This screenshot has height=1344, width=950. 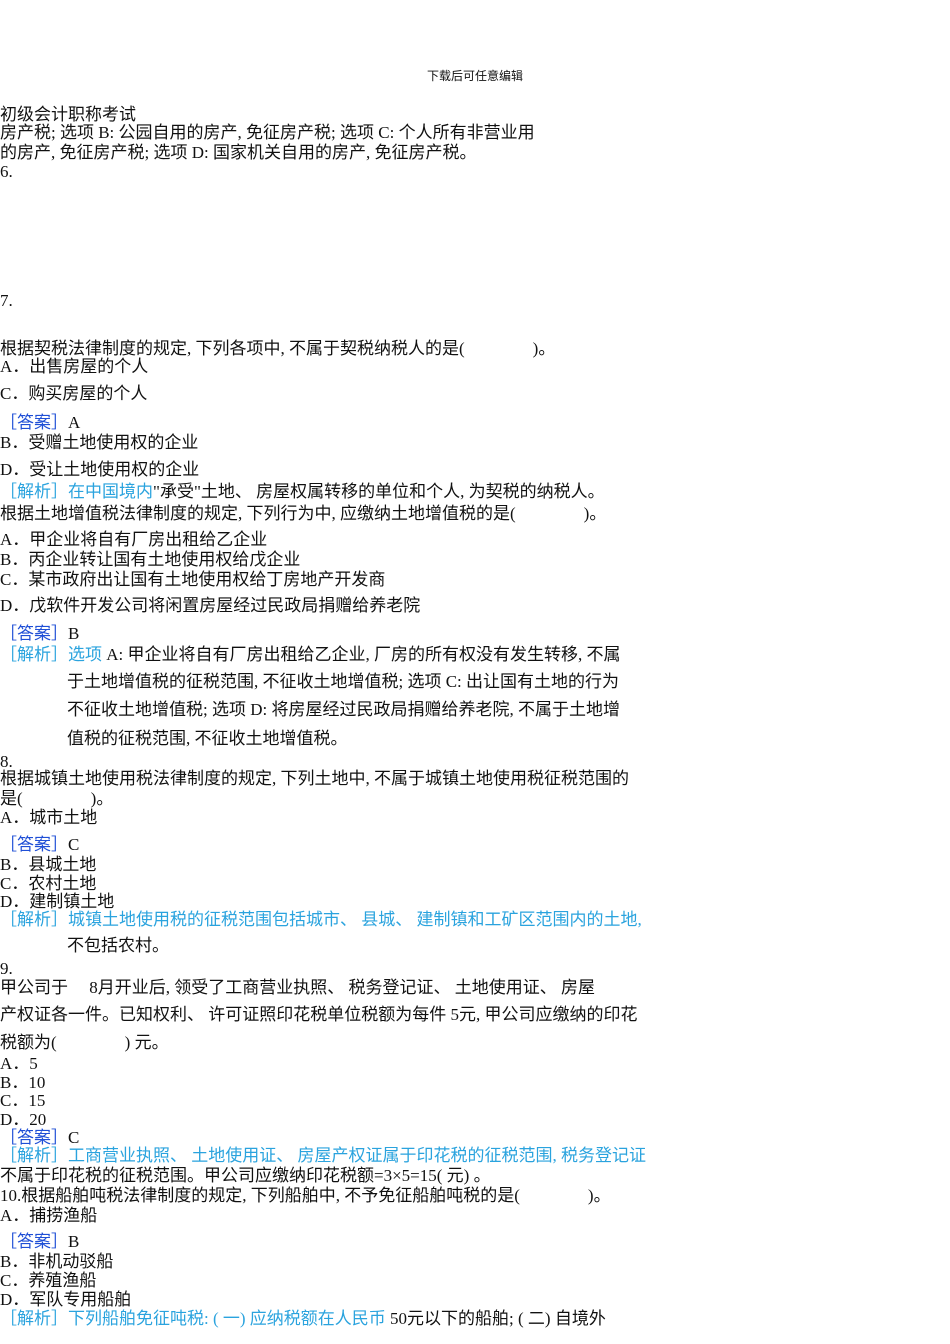 I want to click on option: B．受赠土地使用权的企业, so click(x=99, y=442).